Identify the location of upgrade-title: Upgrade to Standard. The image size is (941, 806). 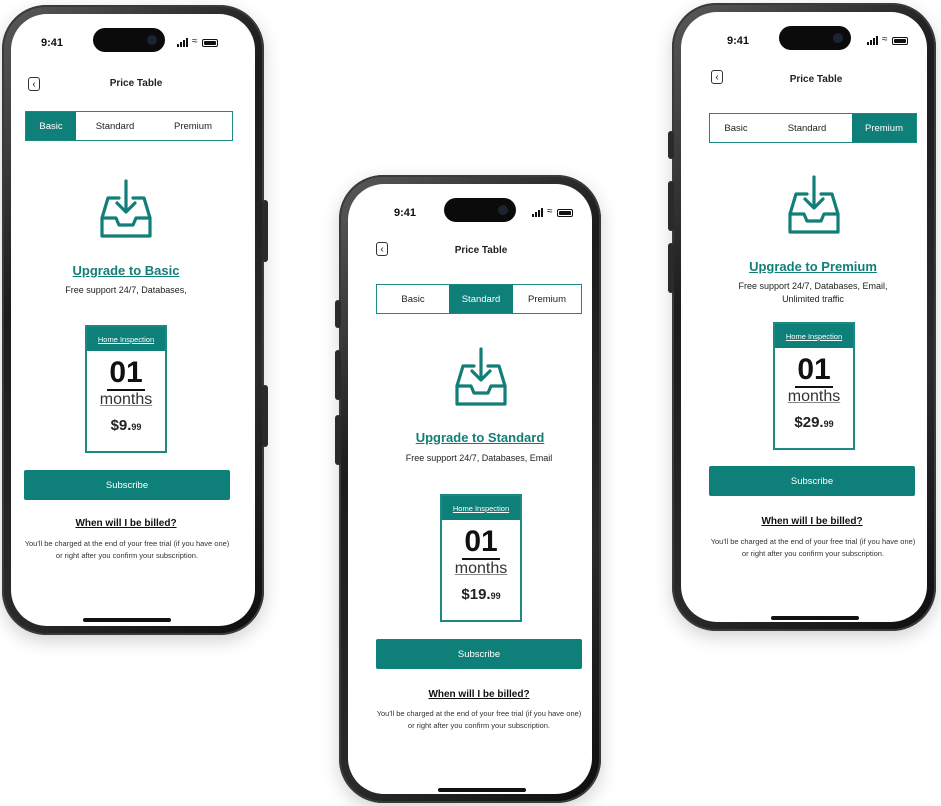
(480, 437).